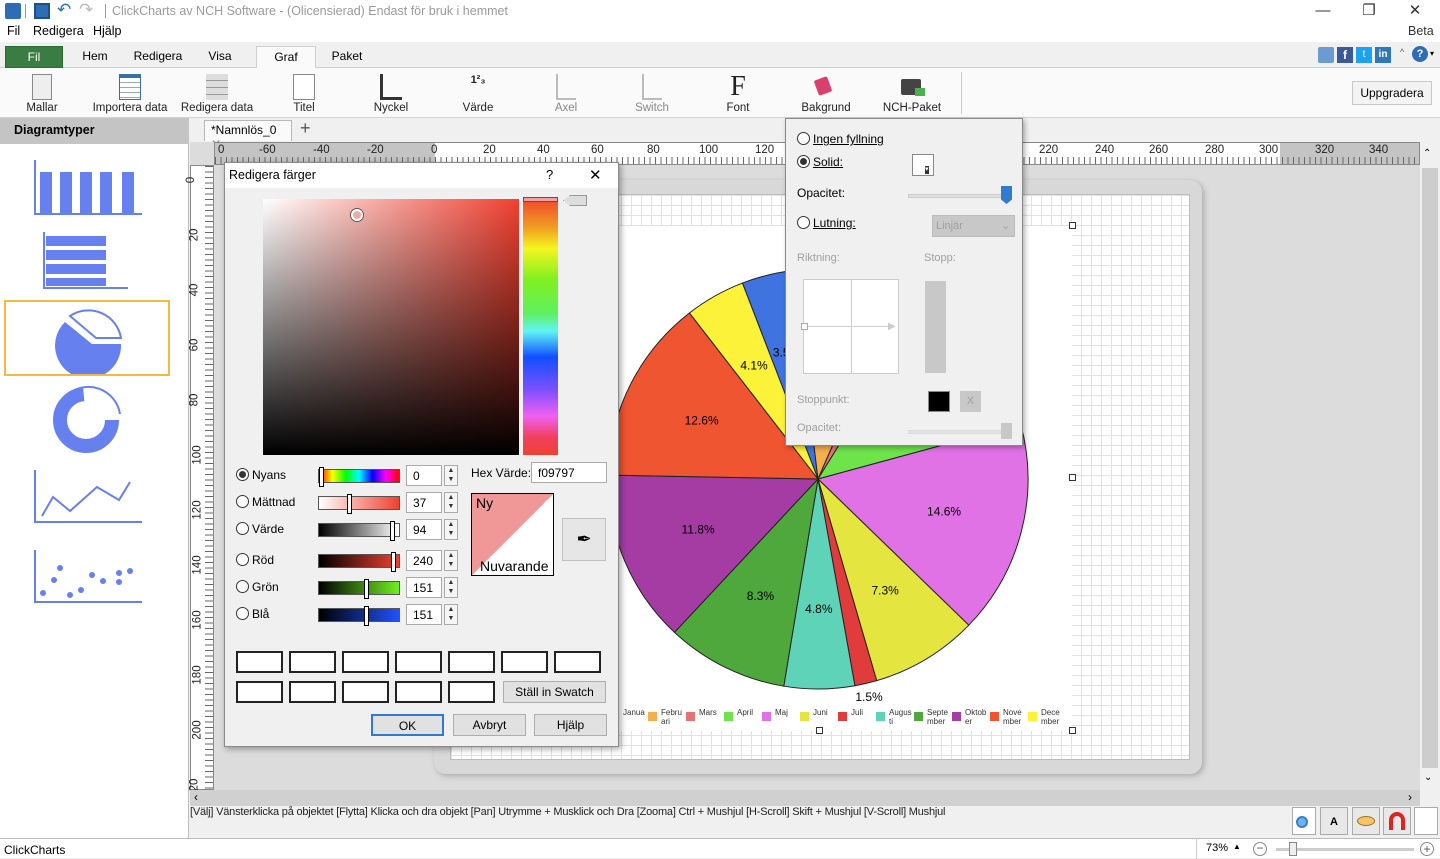 The image size is (1440, 859). I want to click on no-fill-label: Ingen fyllning, so click(848, 139).